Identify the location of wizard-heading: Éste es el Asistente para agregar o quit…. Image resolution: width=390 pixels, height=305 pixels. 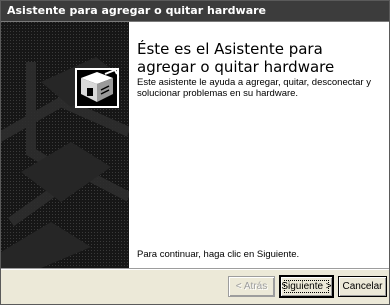
(236, 58).